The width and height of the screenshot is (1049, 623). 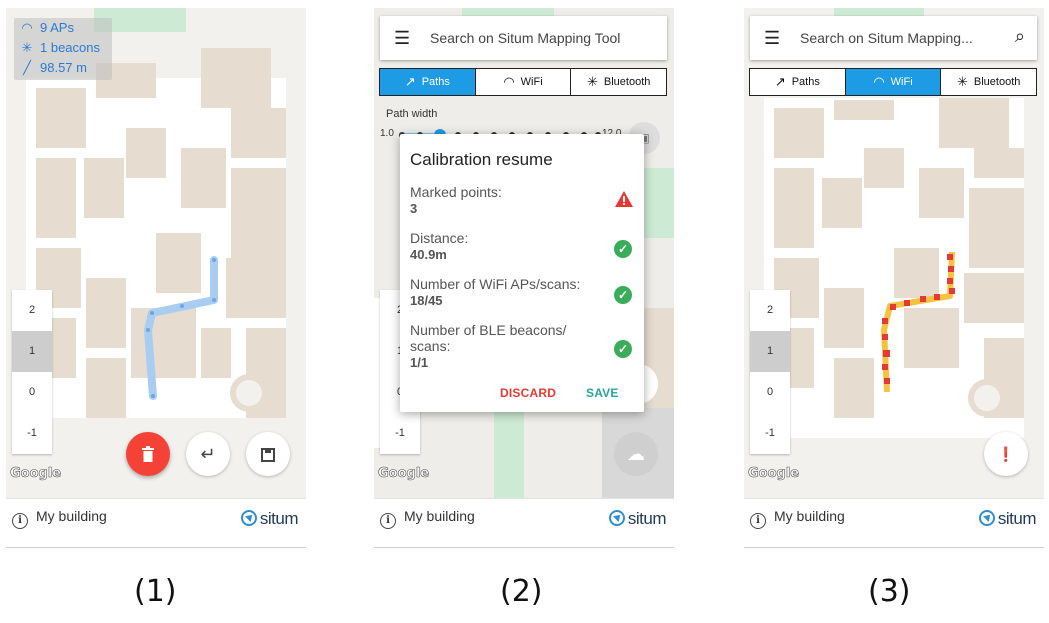 What do you see at coordinates (528, 393) in the screenshot?
I see `discard-button: DISCARD` at bounding box center [528, 393].